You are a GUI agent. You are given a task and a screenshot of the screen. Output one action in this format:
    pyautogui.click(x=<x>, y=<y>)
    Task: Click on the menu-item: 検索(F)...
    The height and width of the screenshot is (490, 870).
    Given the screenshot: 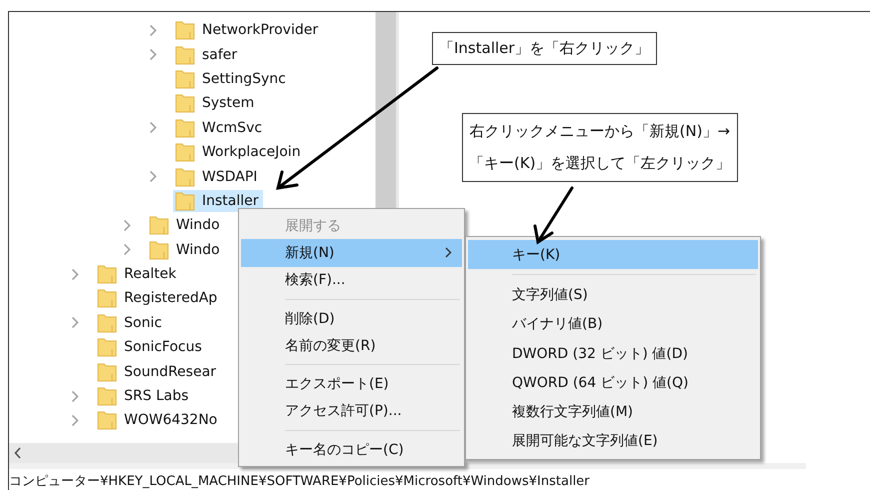 What is the action you would take?
    pyautogui.click(x=351, y=280)
    